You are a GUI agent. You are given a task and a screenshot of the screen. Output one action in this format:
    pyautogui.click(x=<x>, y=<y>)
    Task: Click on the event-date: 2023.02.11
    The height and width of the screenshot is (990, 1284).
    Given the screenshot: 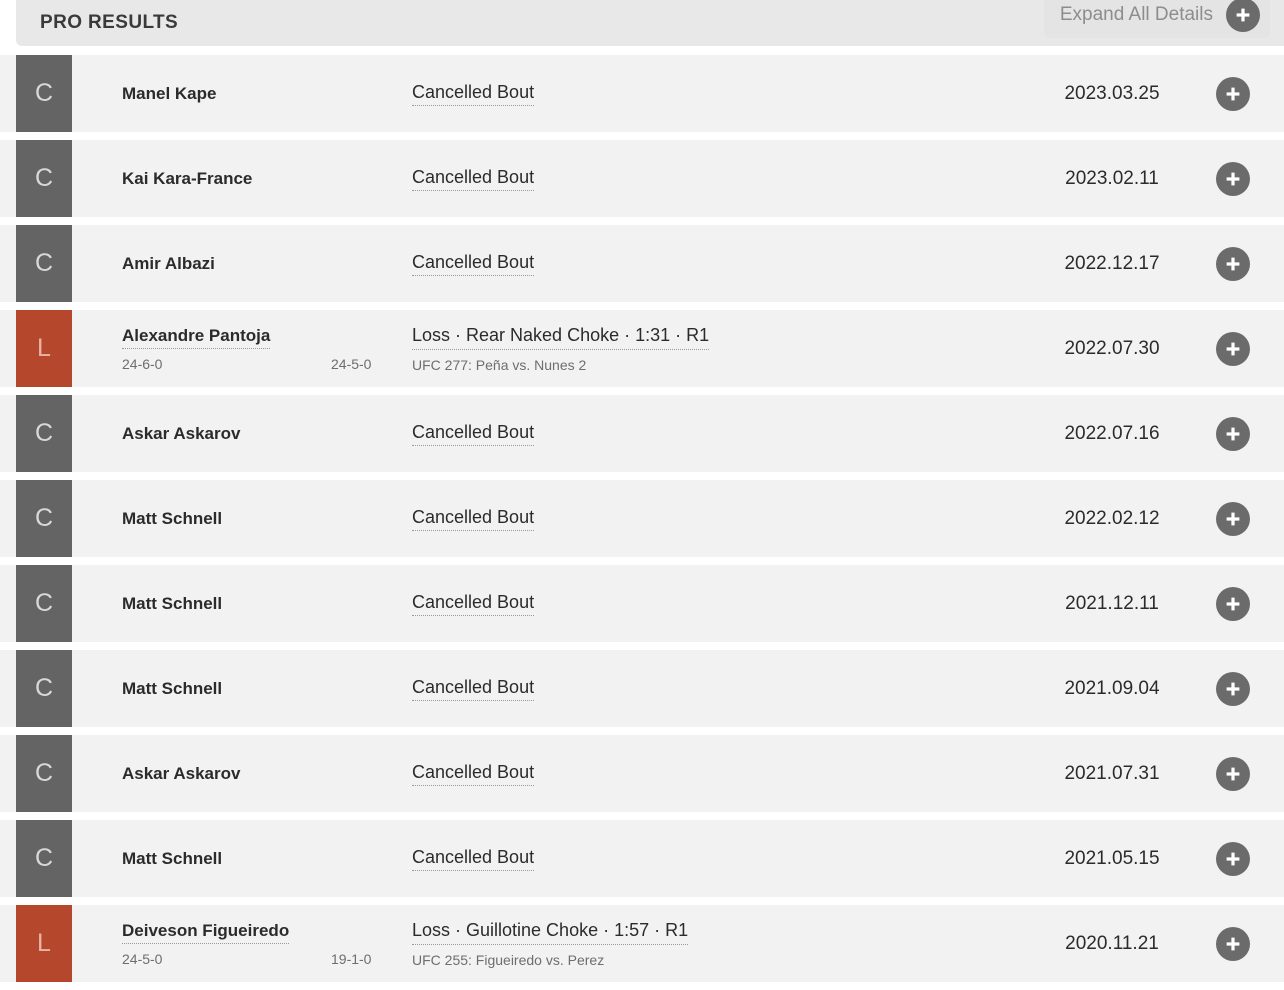 What is the action you would take?
    pyautogui.click(x=1112, y=178)
    